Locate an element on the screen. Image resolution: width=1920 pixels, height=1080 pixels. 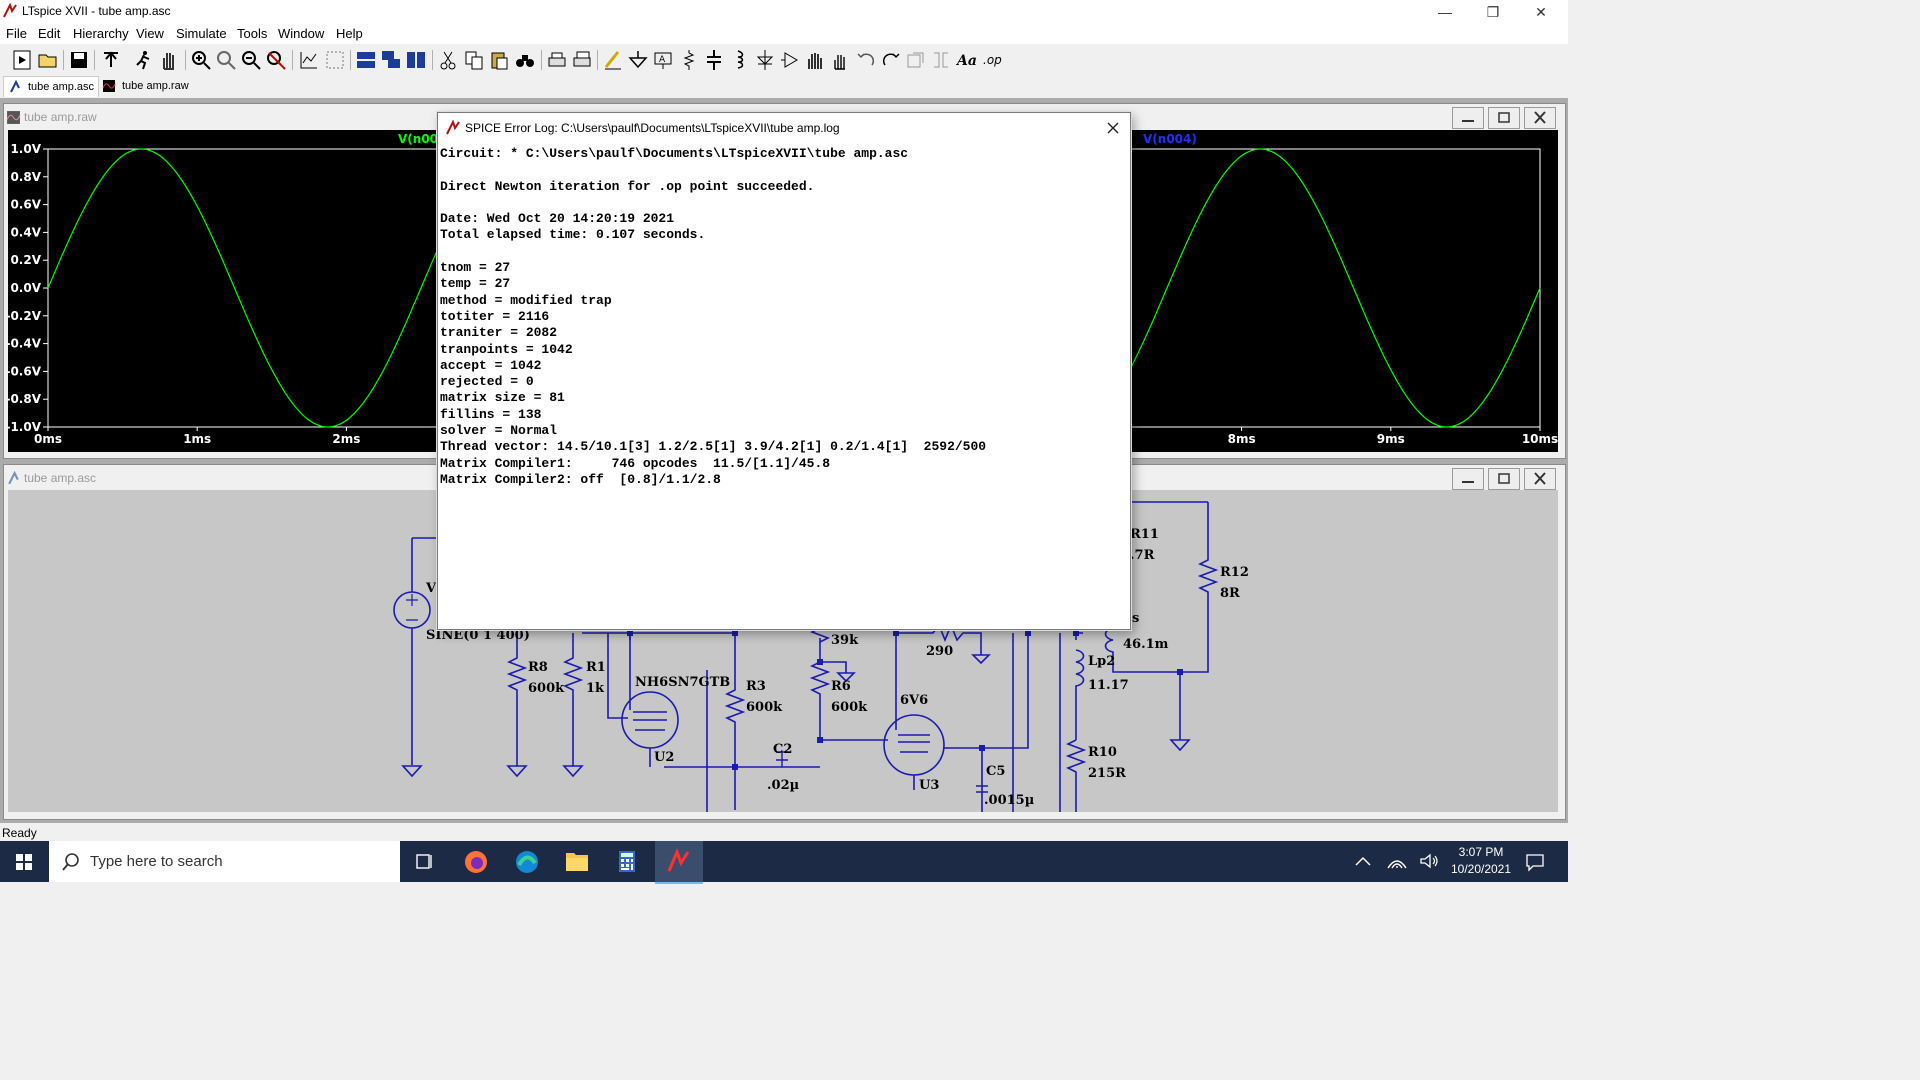
label-net-icon: A is located at coordinates (663, 60).